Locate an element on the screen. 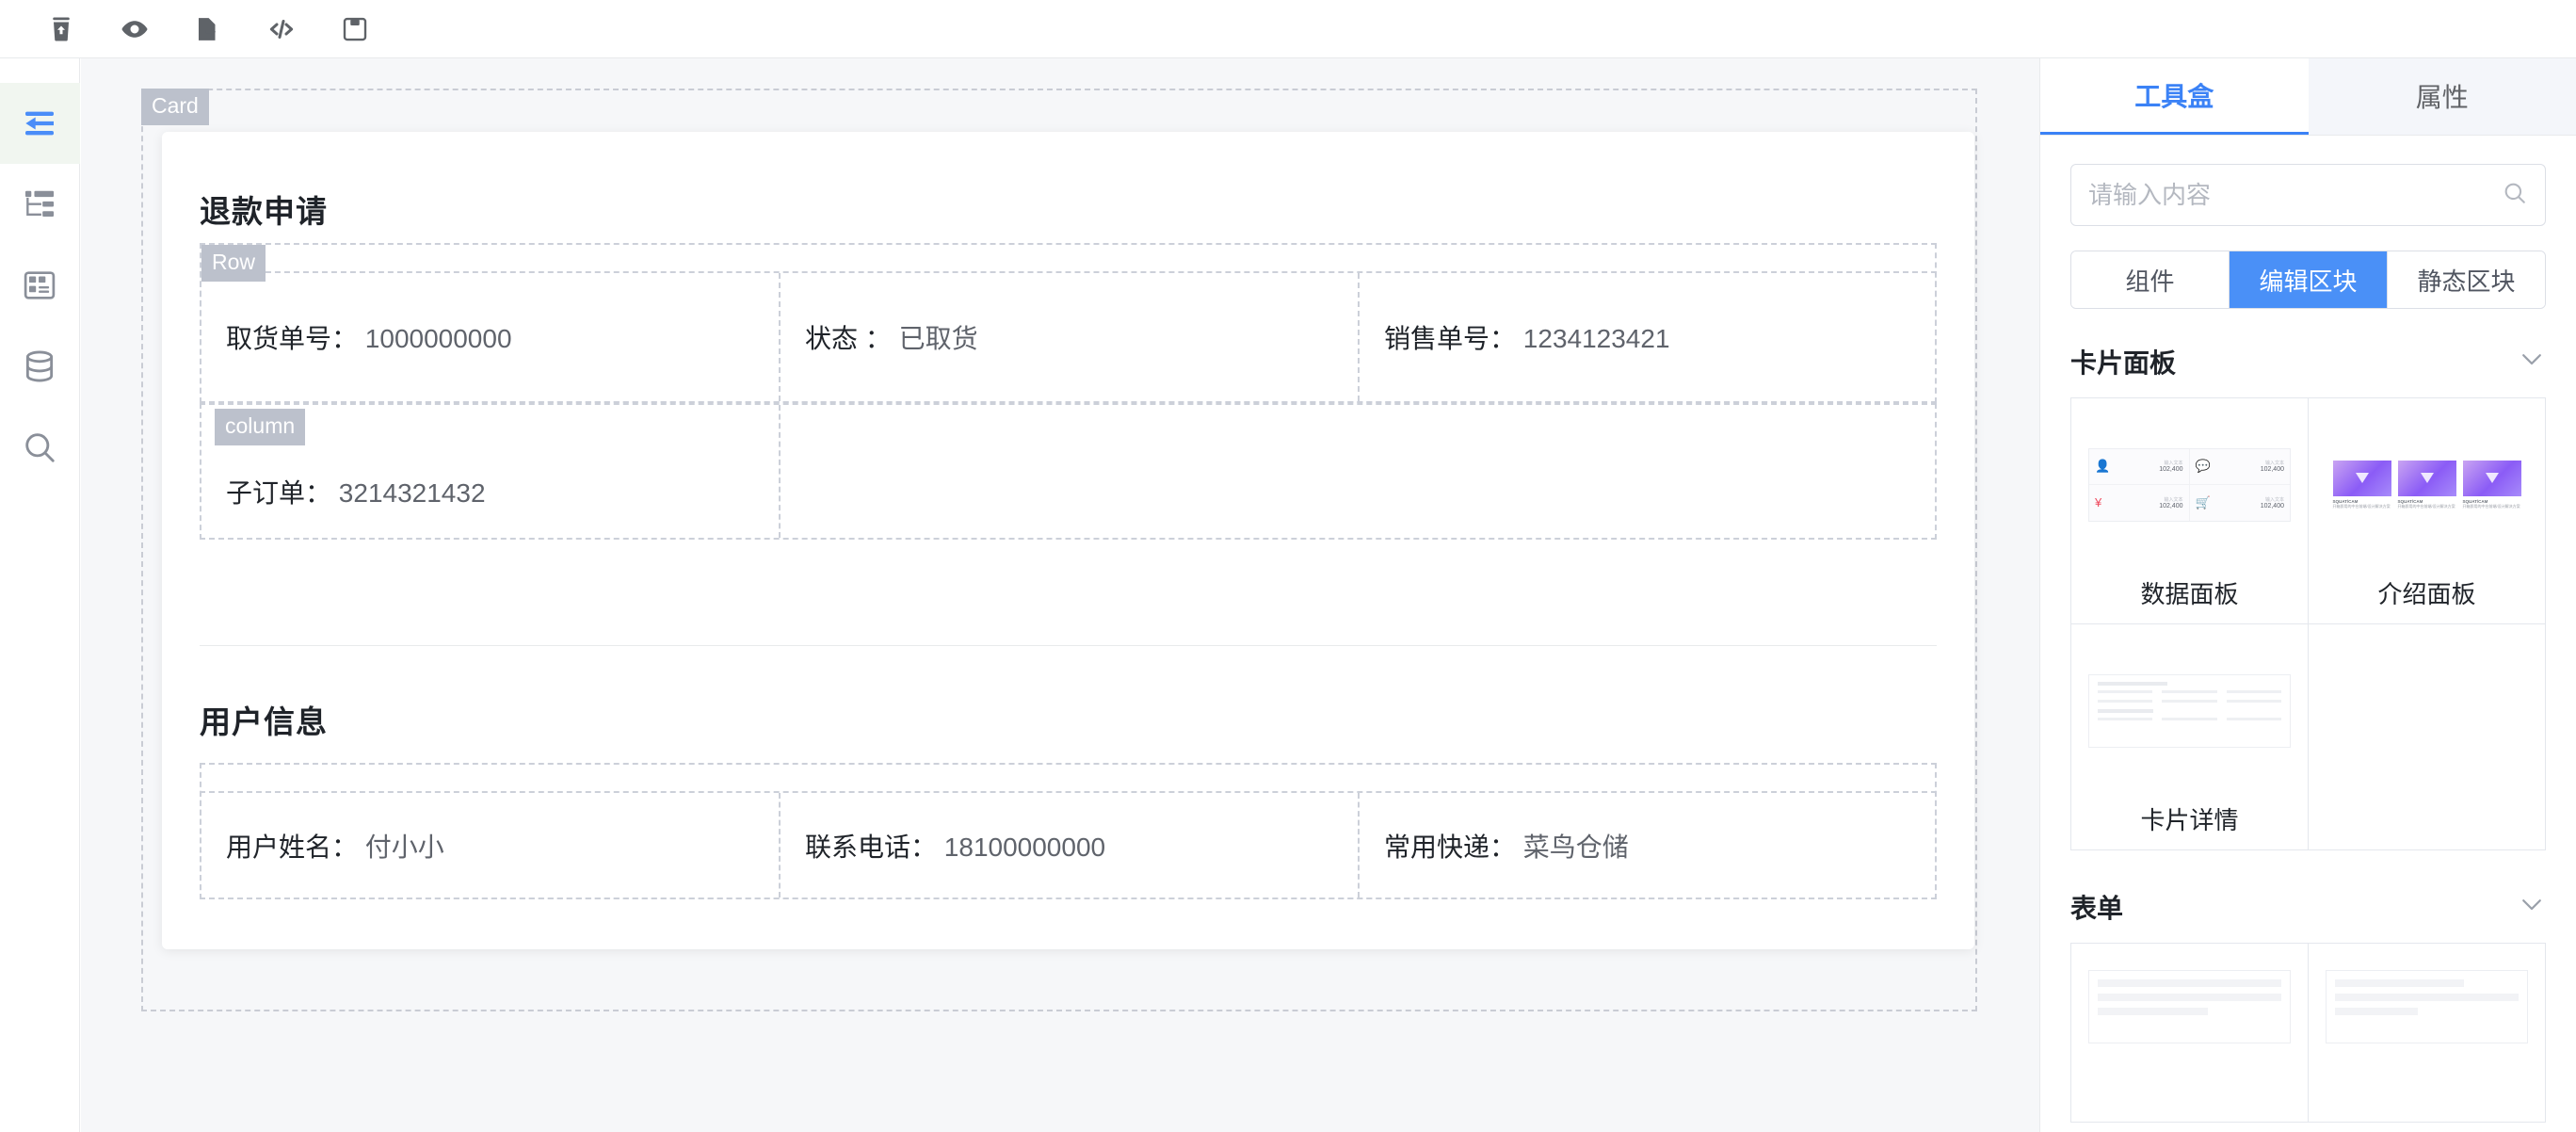 The height and width of the screenshot is (1132, 2576). field-cell: 销售单号： 1234123421 is located at coordinates (1647, 337).